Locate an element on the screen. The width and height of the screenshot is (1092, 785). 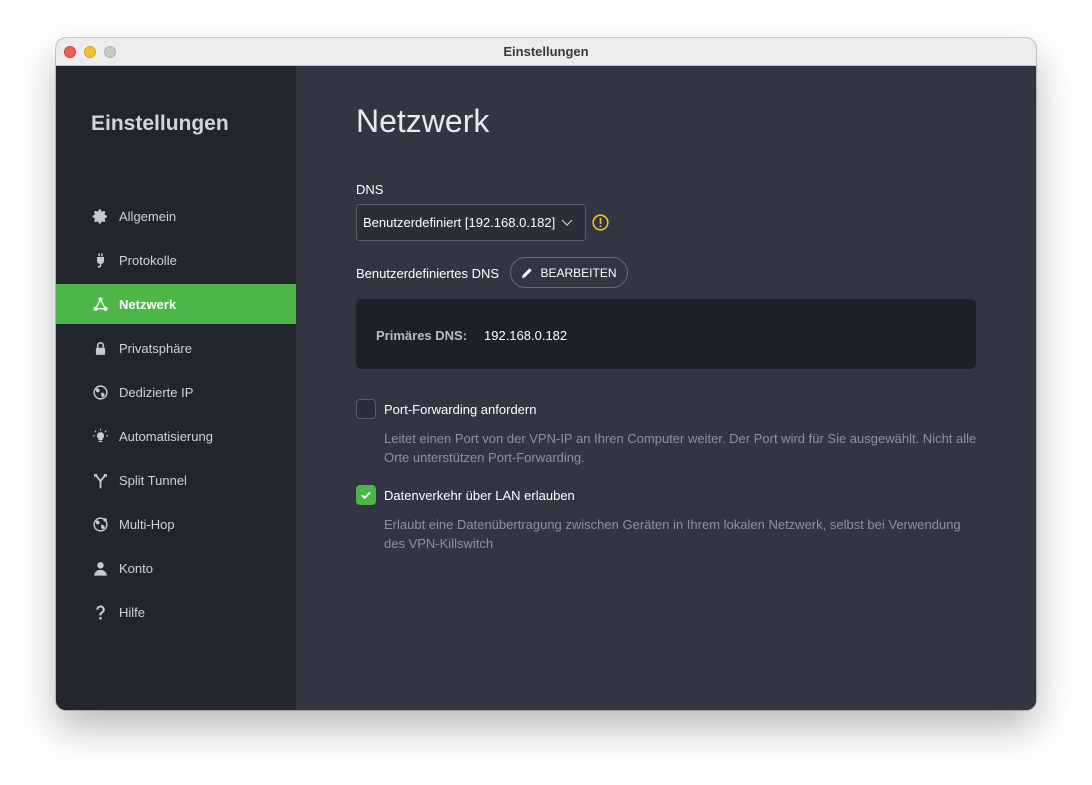
dns-select-value: Benutzerdefiniert [192.168.0.182] is located at coordinates (459, 222).